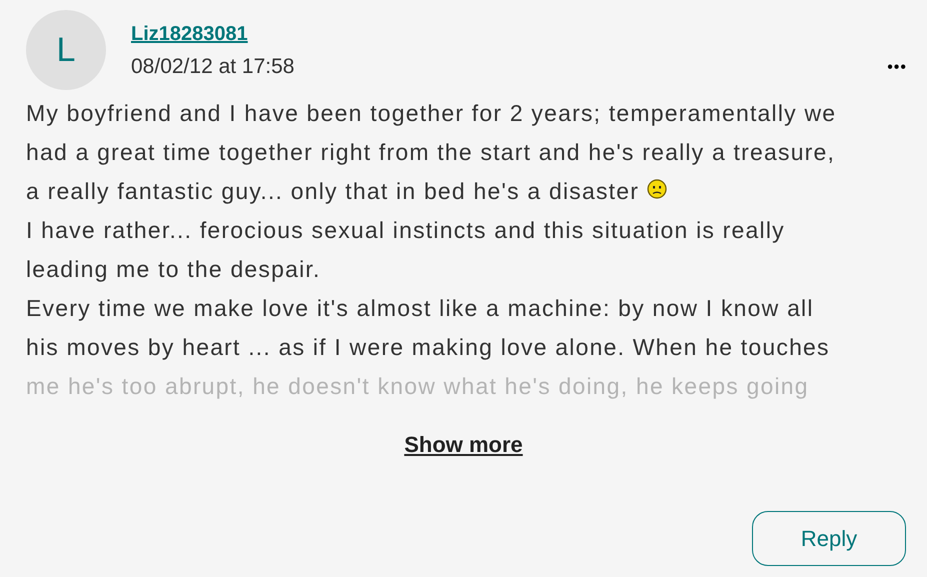 The width and height of the screenshot is (927, 577). Describe the element at coordinates (897, 68) in the screenshot. I see `more-options-button: •••` at that location.